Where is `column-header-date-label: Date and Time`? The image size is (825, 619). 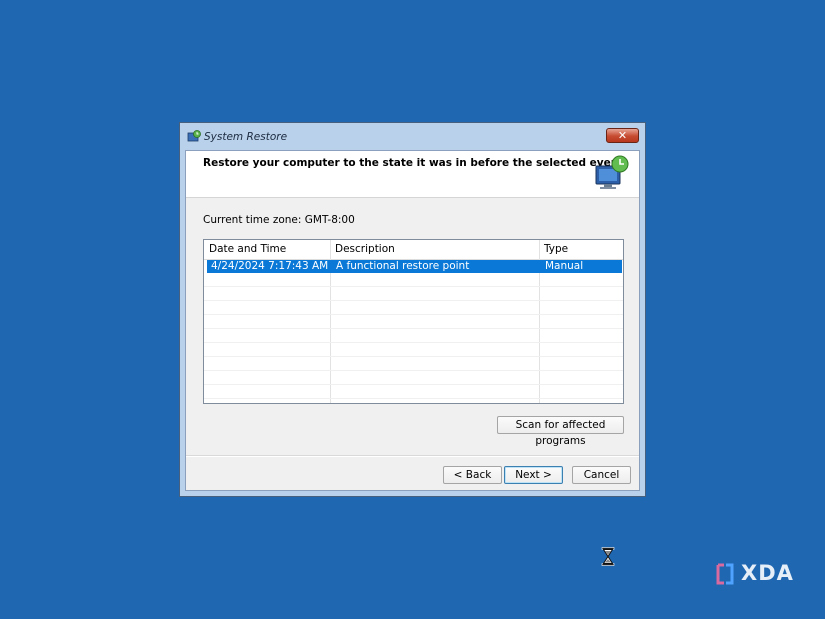 column-header-date-label: Date and Time is located at coordinates (248, 249).